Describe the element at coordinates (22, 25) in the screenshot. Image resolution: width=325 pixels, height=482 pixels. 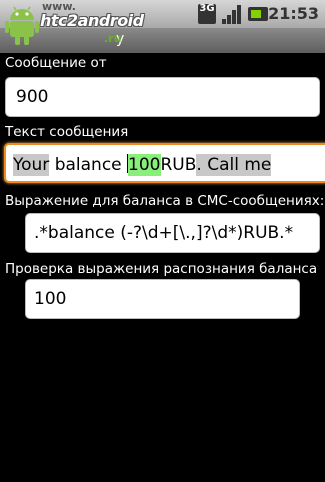
I see `android-robot-icon` at that location.